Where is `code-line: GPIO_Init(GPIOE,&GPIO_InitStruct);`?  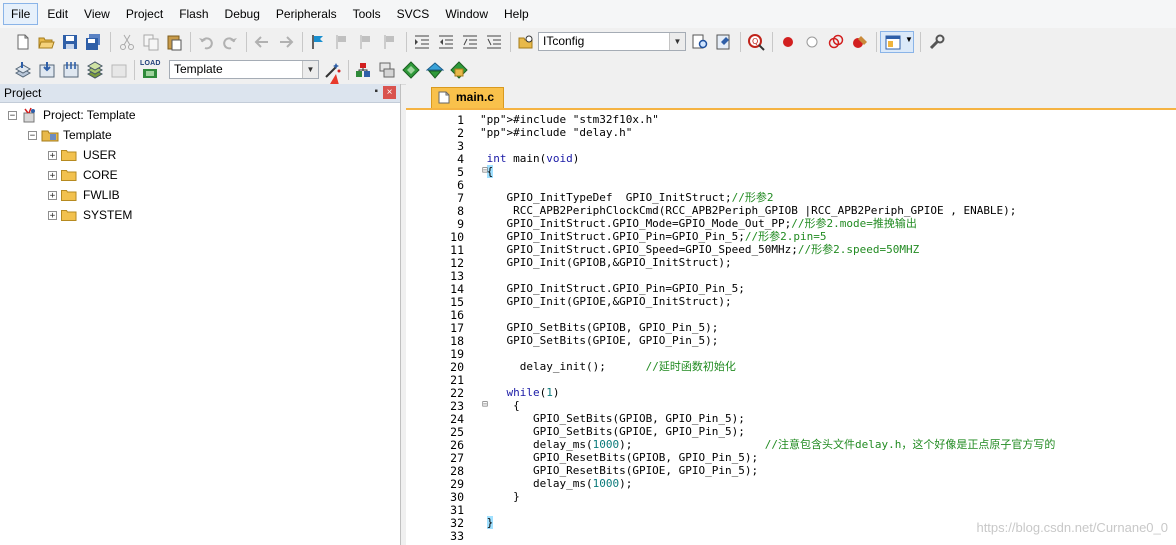
code-line: GPIO_Init(GPIOE,&GPIO_InitStruct); is located at coordinates (605, 301).